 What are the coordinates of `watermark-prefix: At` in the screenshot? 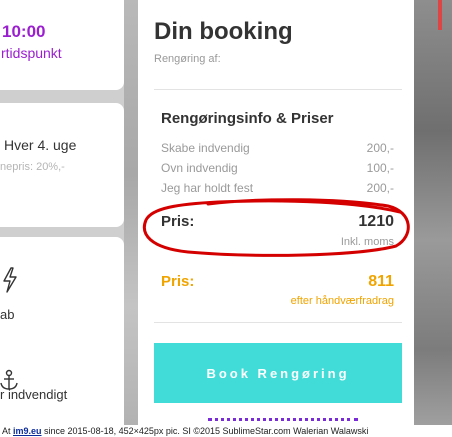 It's located at (8, 431).